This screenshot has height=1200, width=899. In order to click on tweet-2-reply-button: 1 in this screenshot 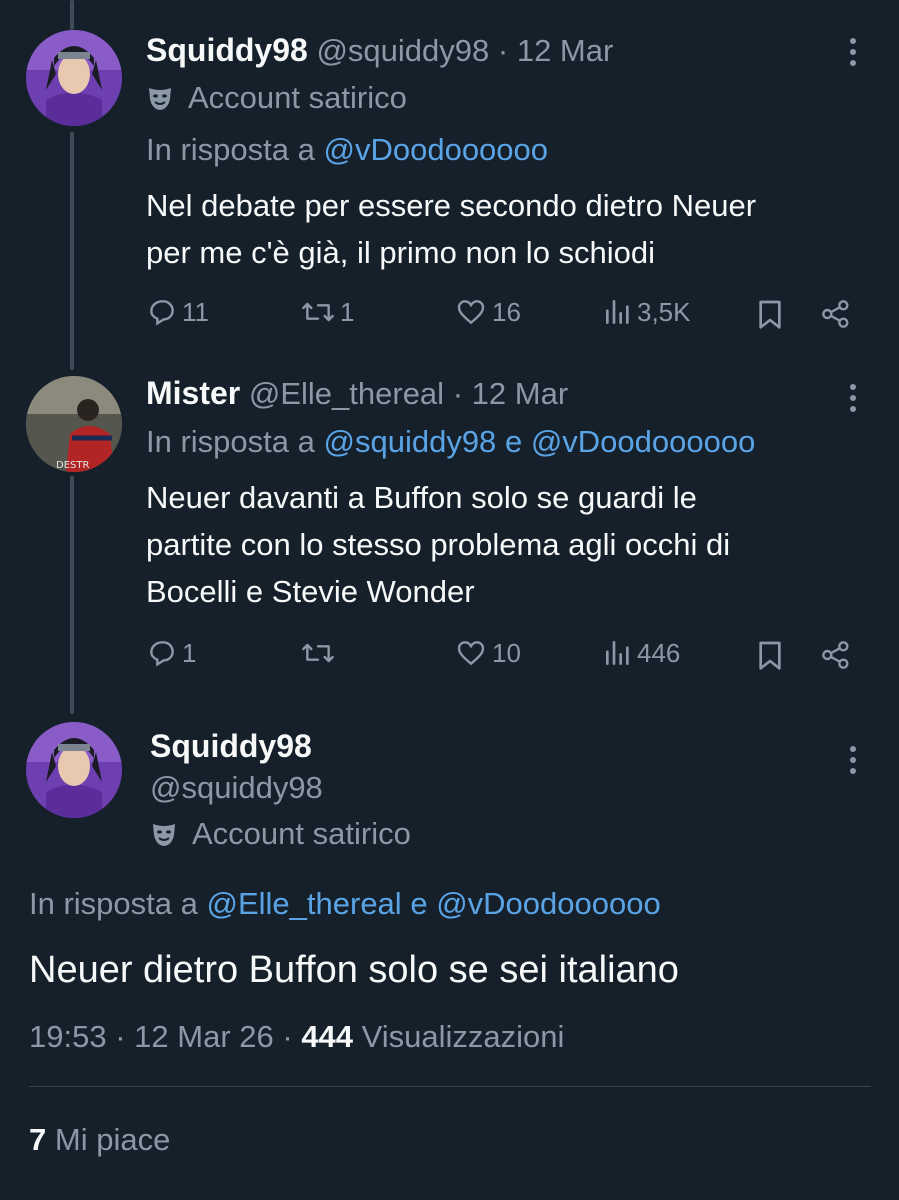, I will do `click(171, 653)`.